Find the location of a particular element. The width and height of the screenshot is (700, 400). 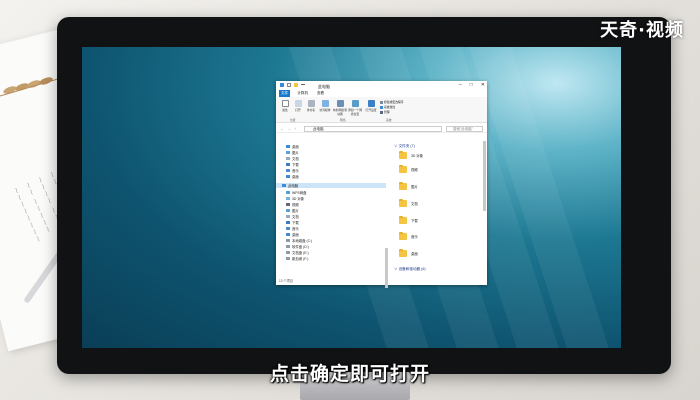

title-bar: 此电脑 – □ ✕ is located at coordinates (381, 85).